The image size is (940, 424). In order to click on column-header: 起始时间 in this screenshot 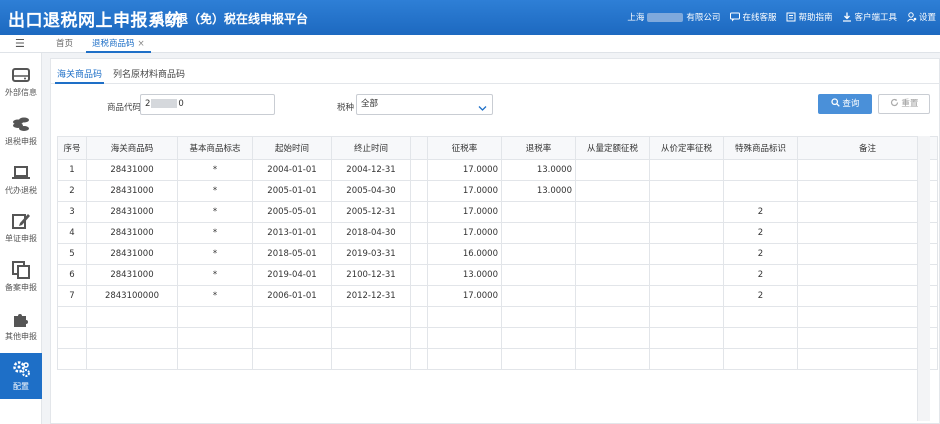, I will do `click(292, 148)`.